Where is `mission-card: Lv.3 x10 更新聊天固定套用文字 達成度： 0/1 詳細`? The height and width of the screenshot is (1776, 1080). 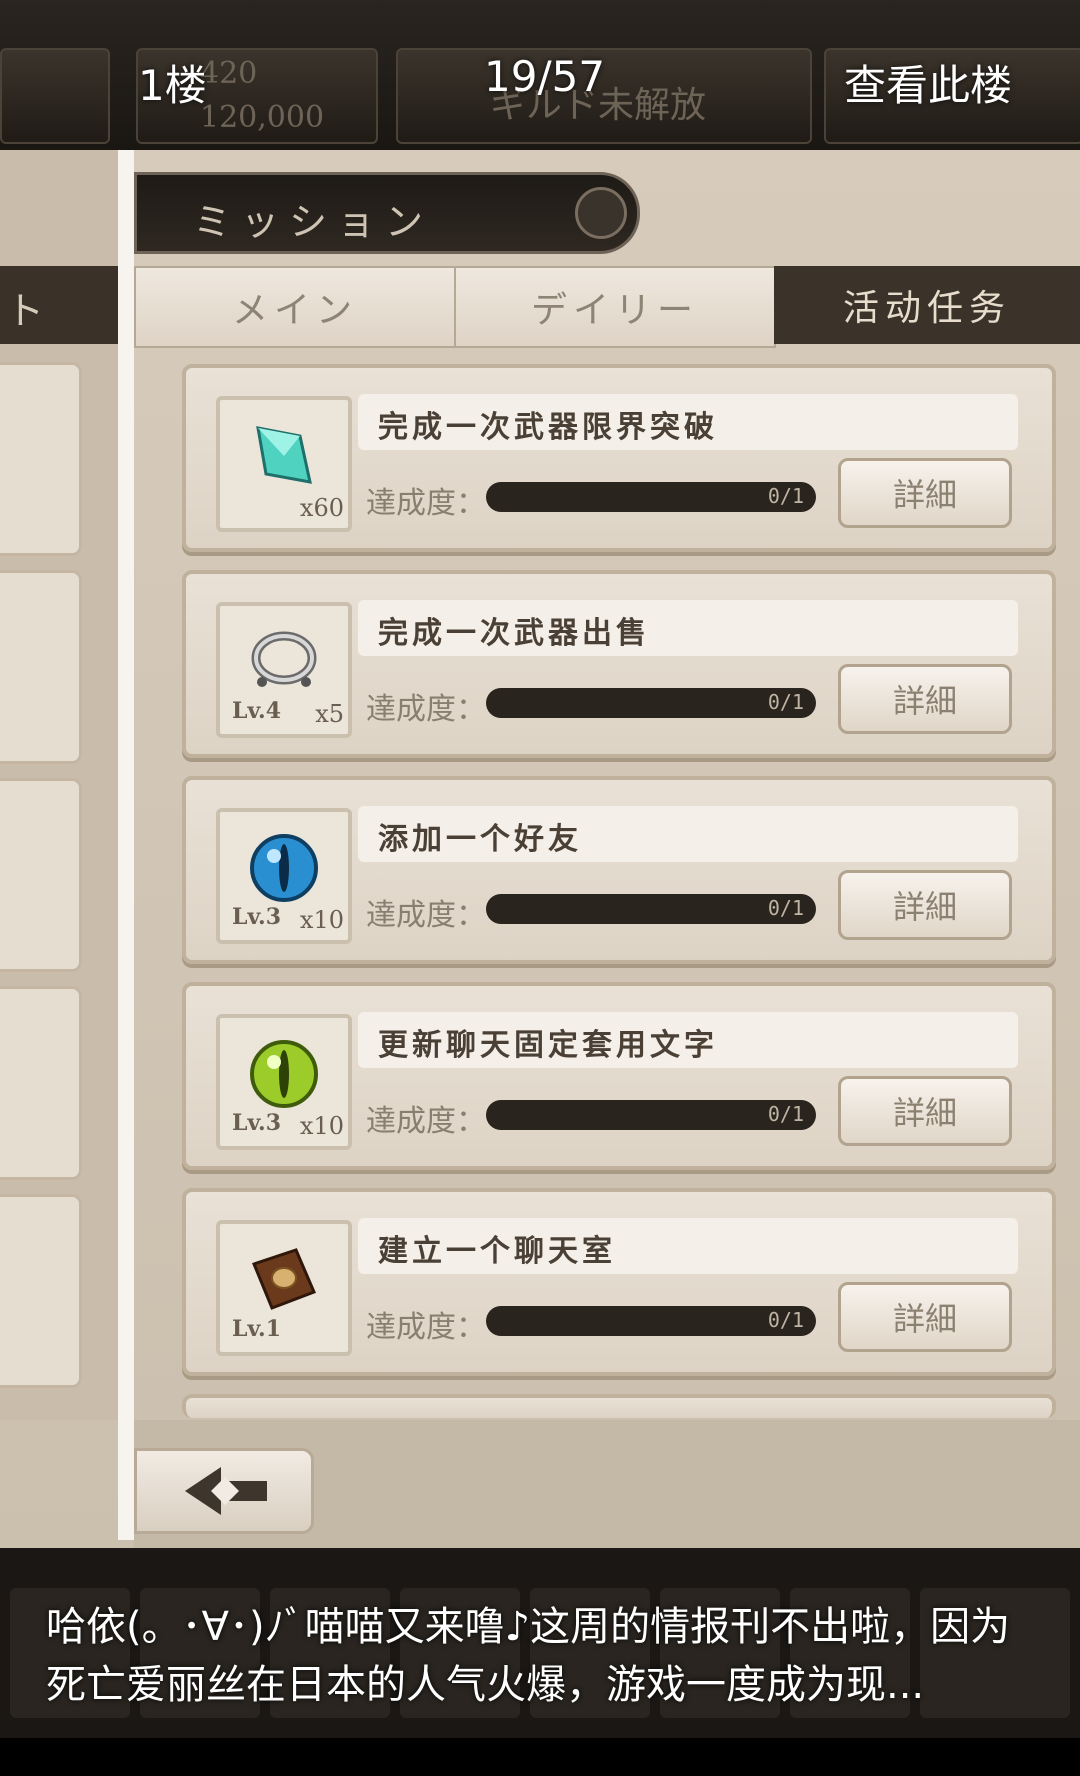 mission-card: Lv.3 x10 更新聊天固定套用文字 達成度： 0/1 詳細 is located at coordinates (619, 1076).